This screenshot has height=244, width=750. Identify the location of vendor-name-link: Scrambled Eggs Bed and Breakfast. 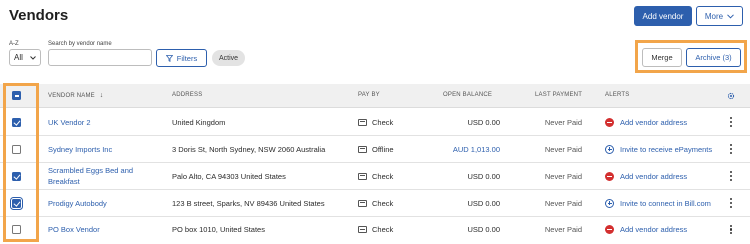
(98, 176).